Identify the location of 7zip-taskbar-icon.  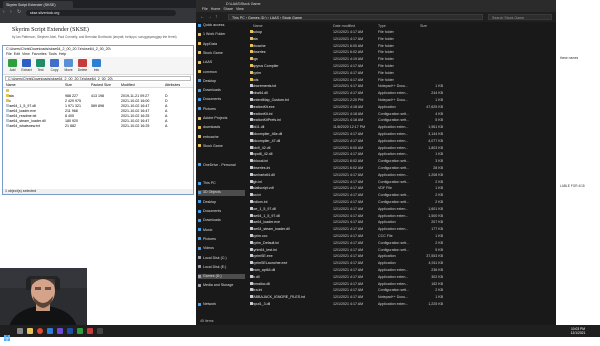
(80, 331).